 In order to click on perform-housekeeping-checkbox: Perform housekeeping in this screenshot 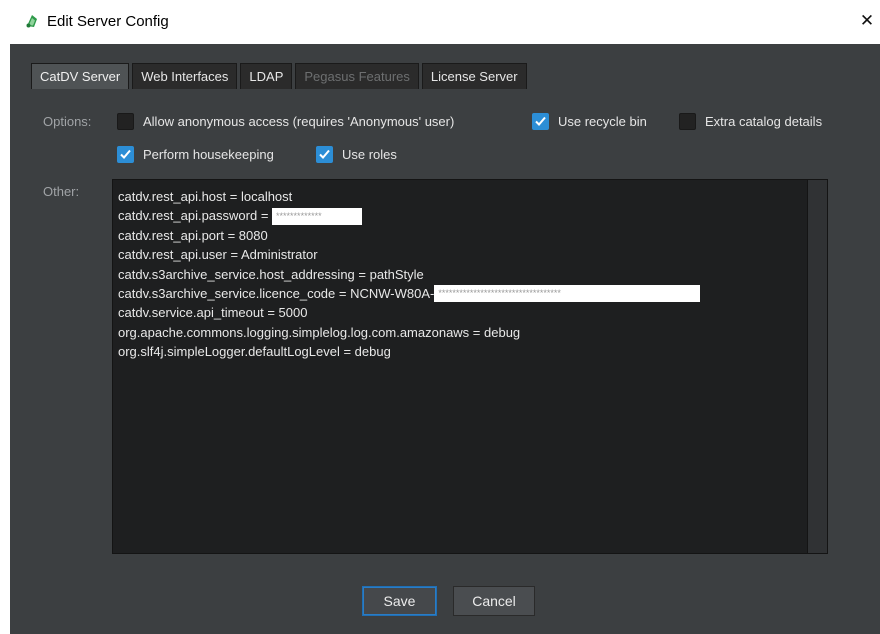, I will do `click(195, 154)`.